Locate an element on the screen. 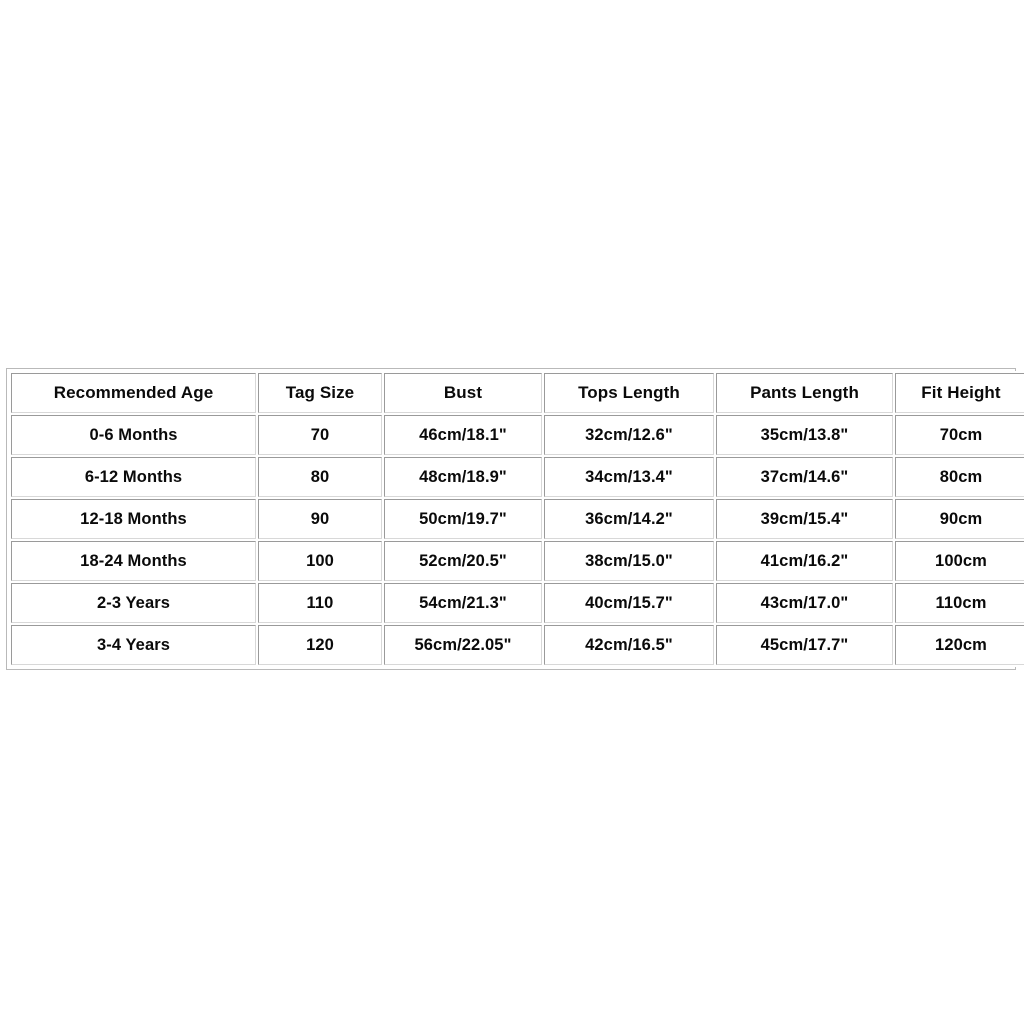 The height and width of the screenshot is (1024, 1024). cell-pants-length: 39cm/15.4" is located at coordinates (804, 519).